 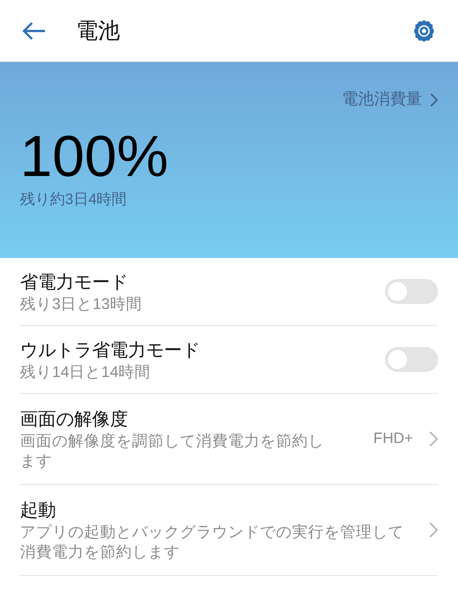 What do you see at coordinates (110, 350) in the screenshot?
I see `setting-title: ウルトラ省電力モード` at bounding box center [110, 350].